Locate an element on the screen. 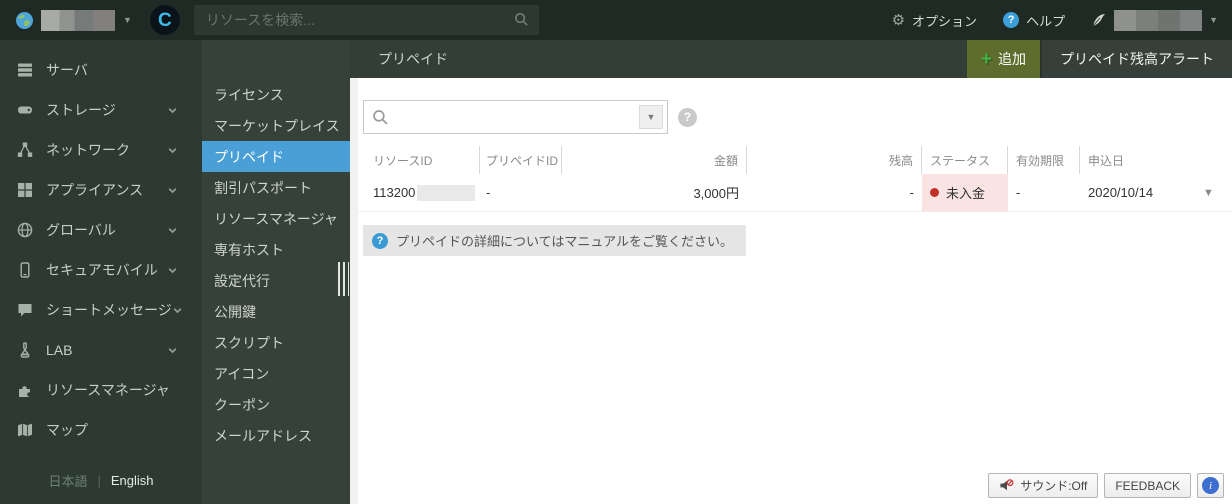 The image size is (1232, 504). submenu-scrollbar-track is located at coordinates (354, 291).